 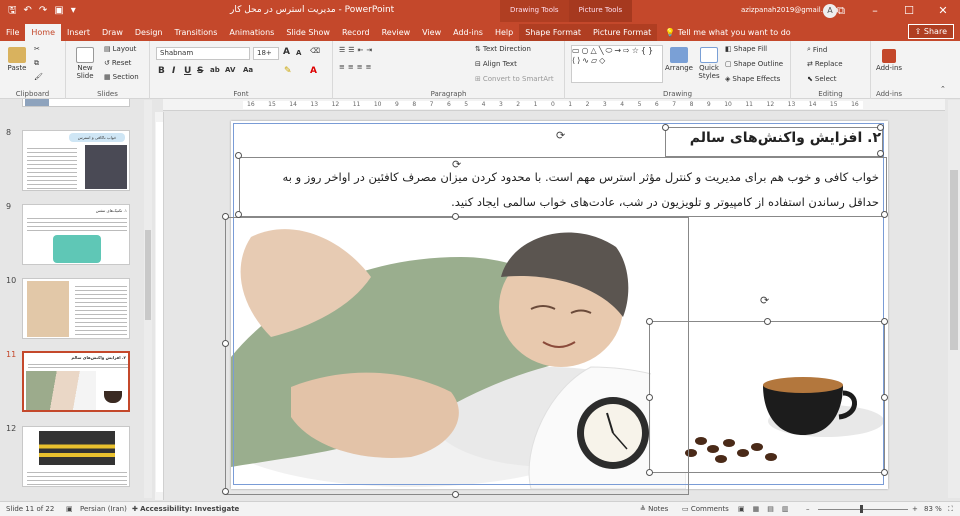 What do you see at coordinates (808, 509) in the screenshot?
I see `zoom-out-button: –` at bounding box center [808, 509].